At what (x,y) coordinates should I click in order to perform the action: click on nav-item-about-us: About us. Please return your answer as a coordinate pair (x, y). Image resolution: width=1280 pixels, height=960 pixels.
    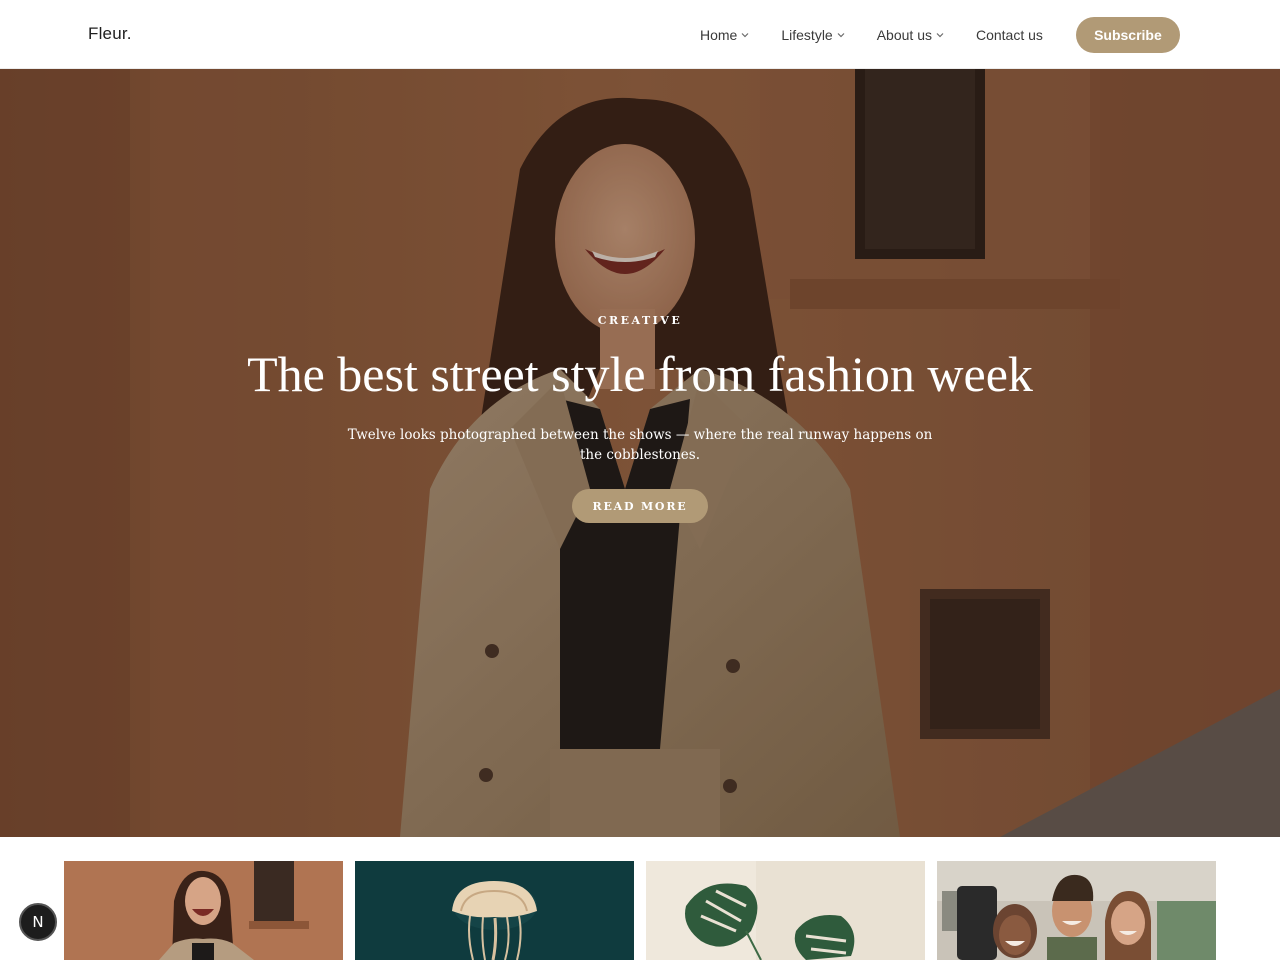
    Looking at the image, I should click on (910, 35).